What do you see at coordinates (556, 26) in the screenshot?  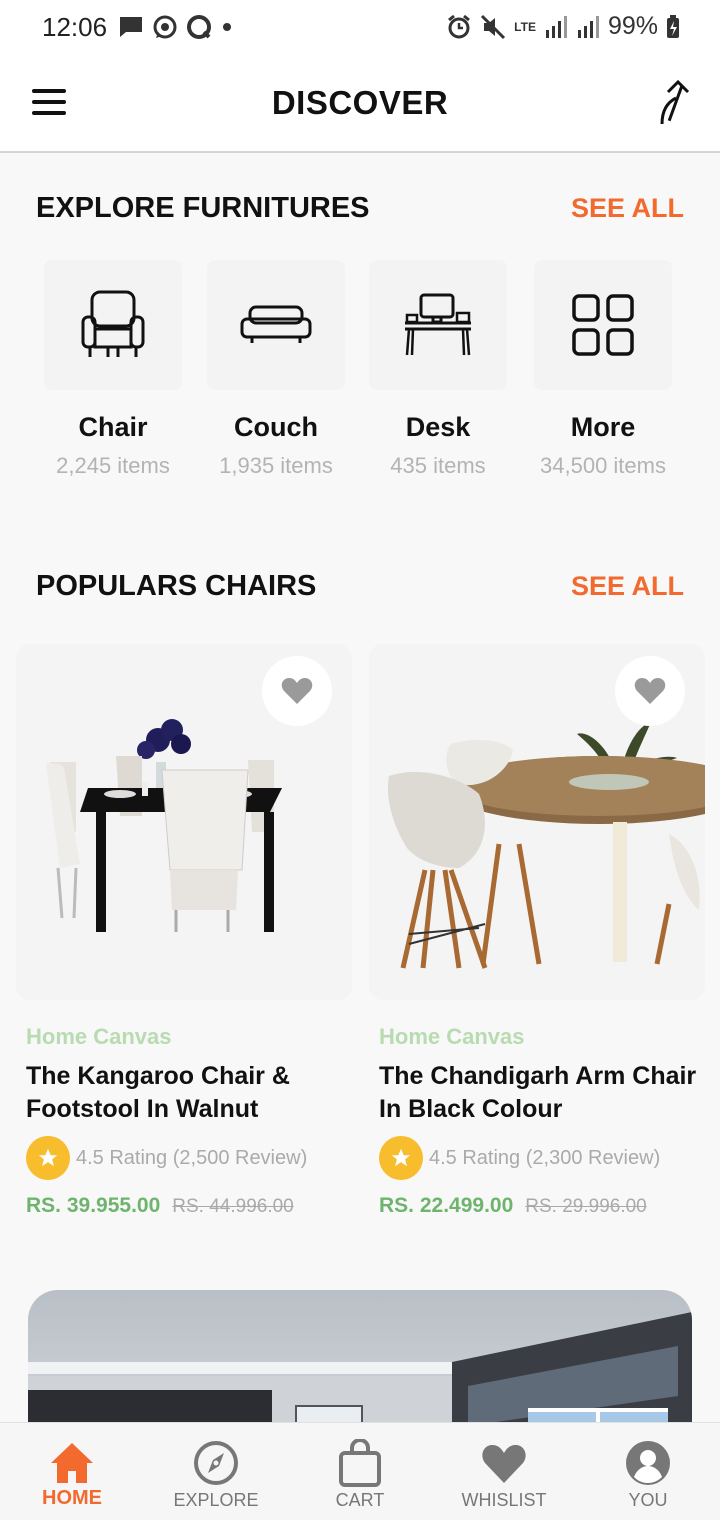 I see `signal-icon` at bounding box center [556, 26].